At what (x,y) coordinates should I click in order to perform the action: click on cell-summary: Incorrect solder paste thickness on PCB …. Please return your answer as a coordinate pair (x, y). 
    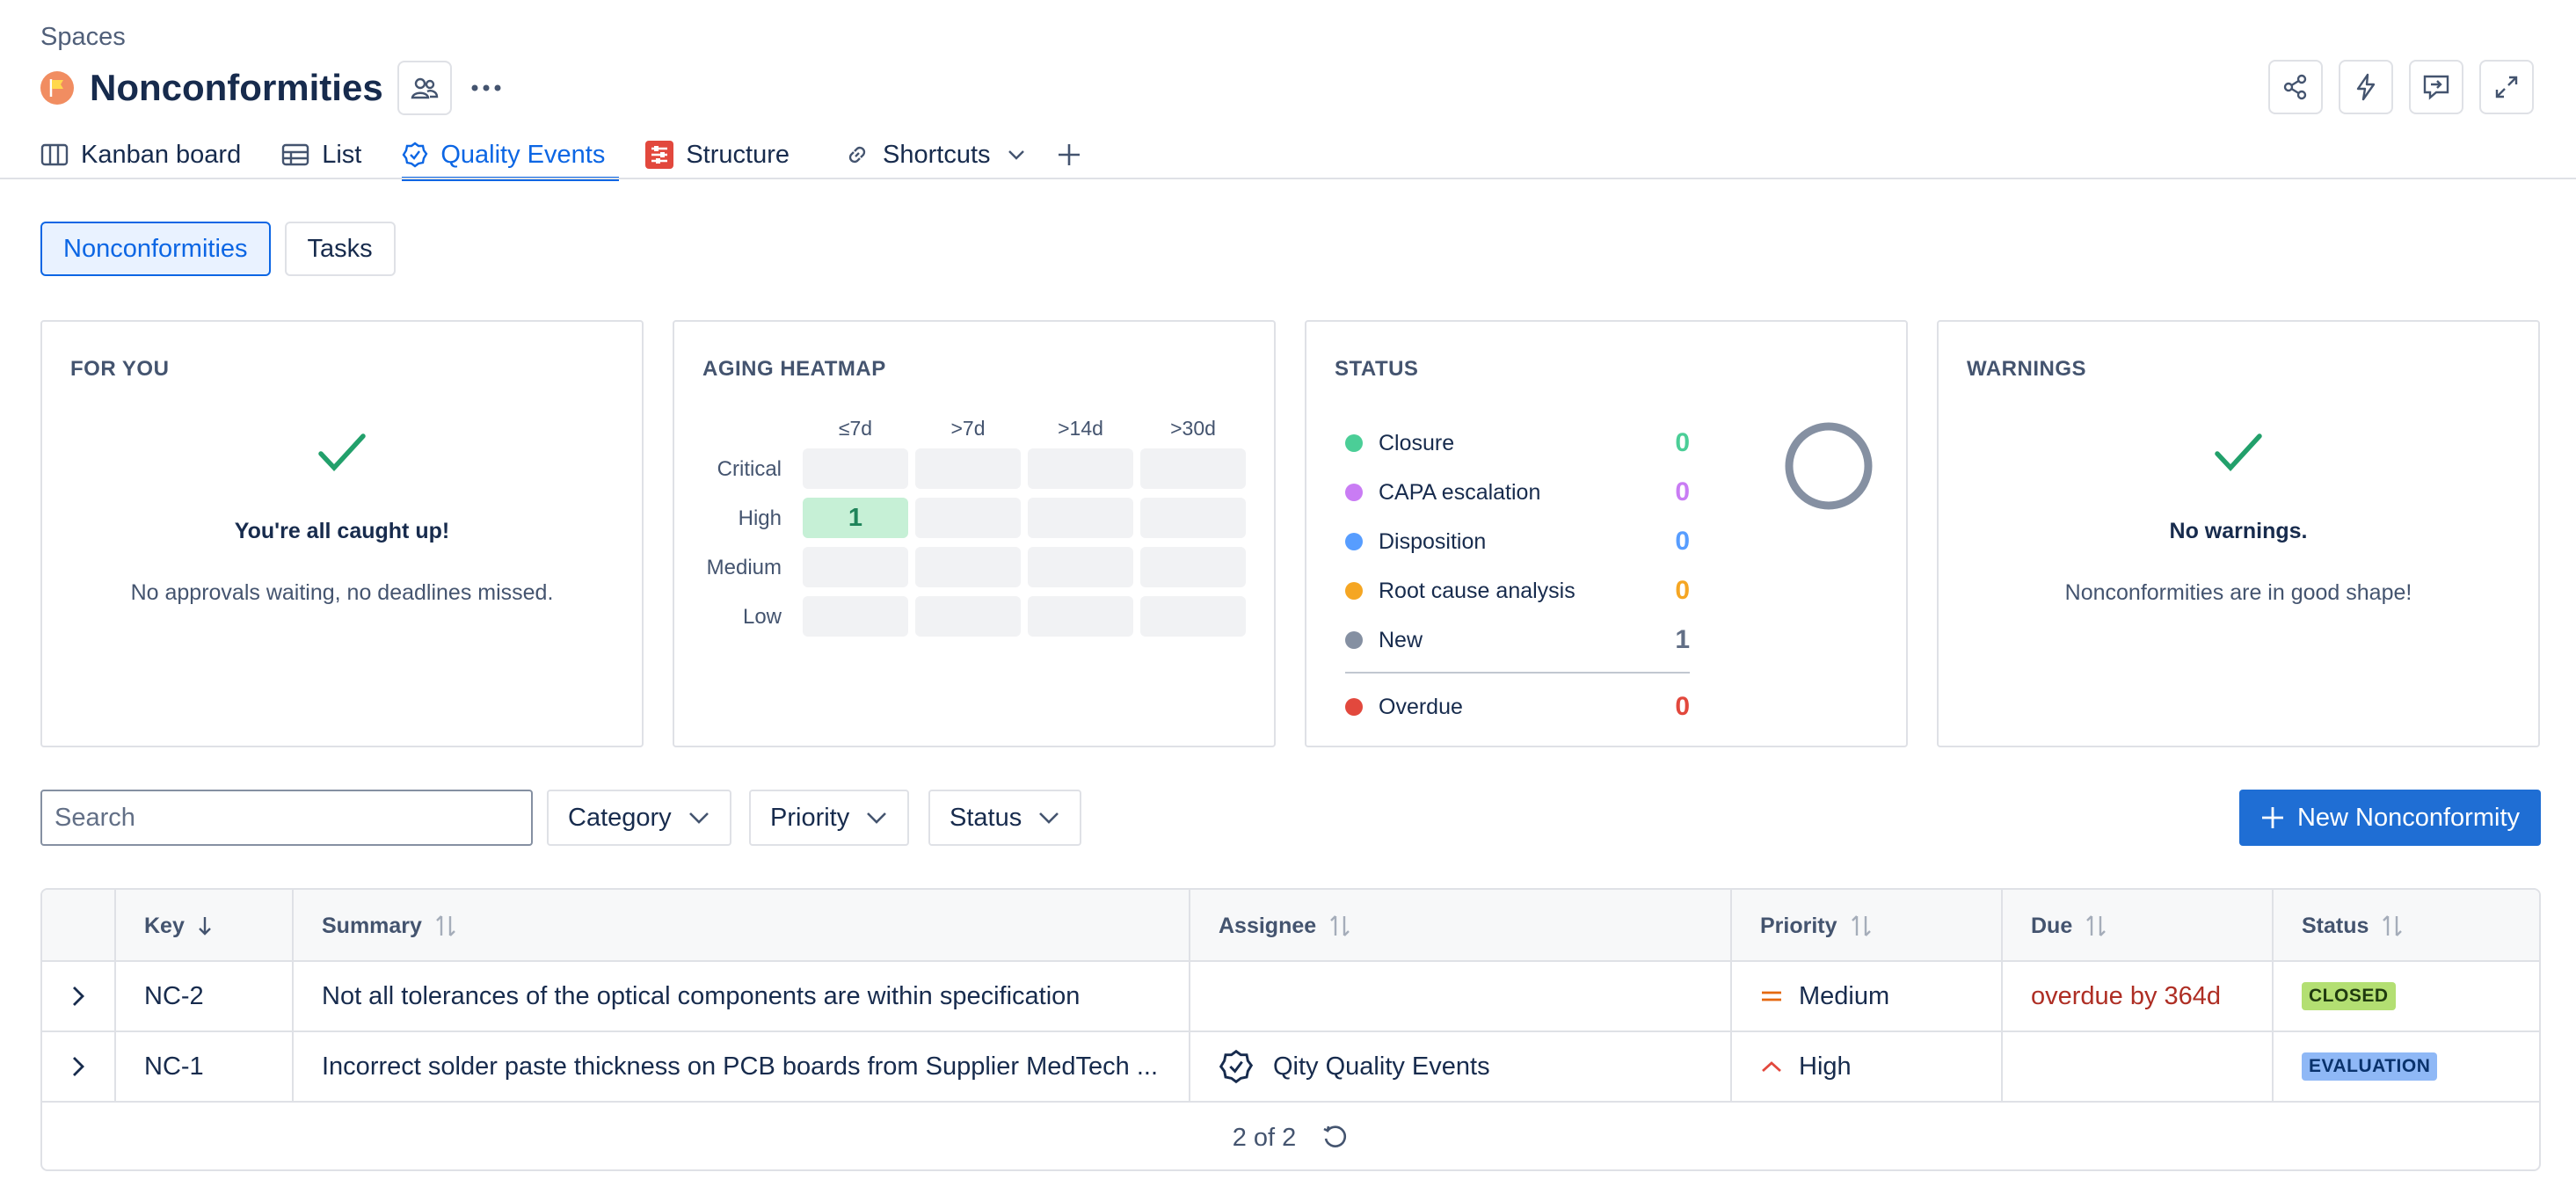
    Looking at the image, I should click on (740, 1066).